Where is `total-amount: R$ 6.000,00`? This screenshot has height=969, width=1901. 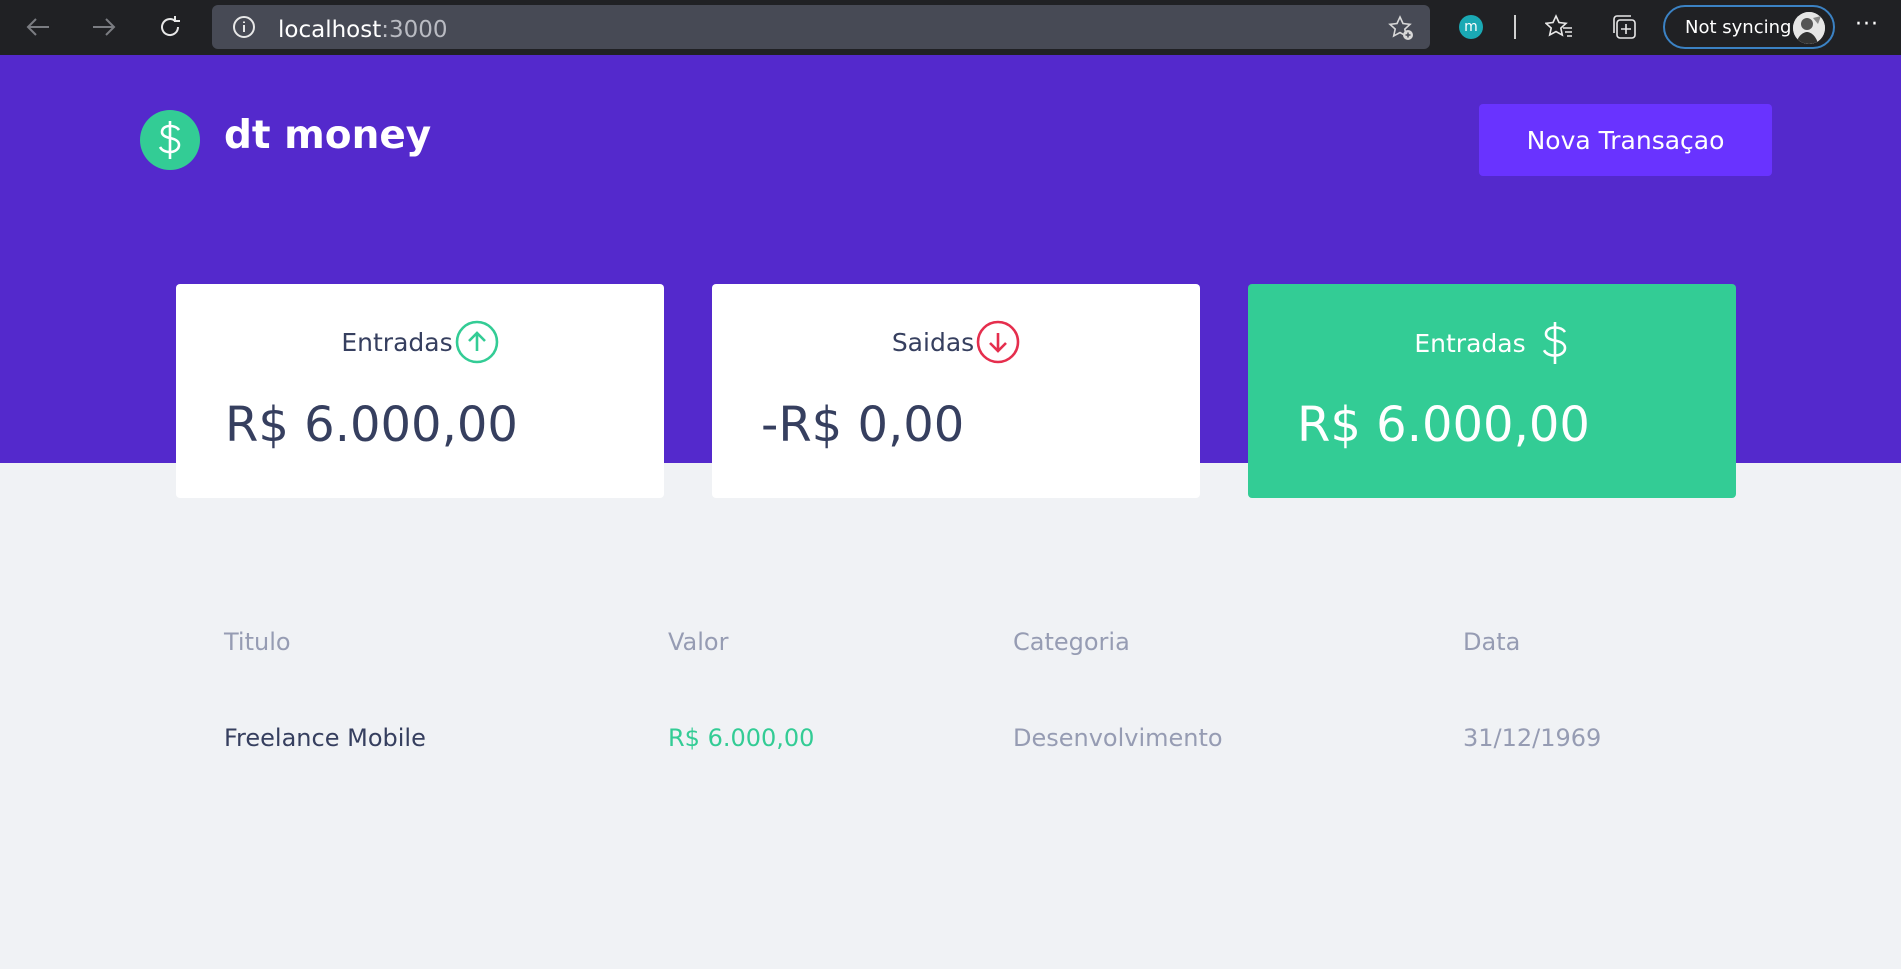
total-amount: R$ 6.000,00 is located at coordinates (1443, 425).